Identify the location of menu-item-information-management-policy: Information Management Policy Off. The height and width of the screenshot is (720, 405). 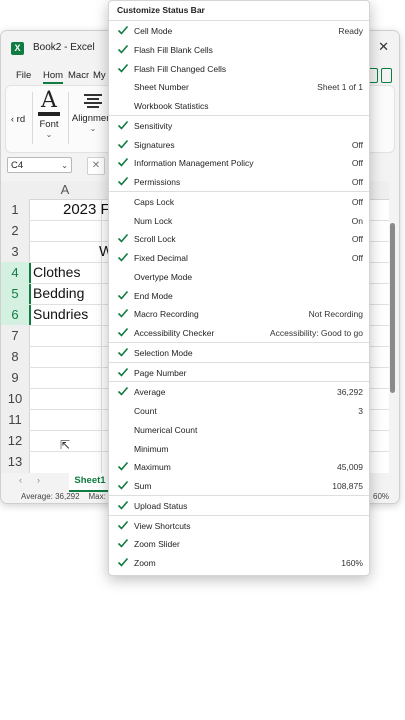
(239, 162).